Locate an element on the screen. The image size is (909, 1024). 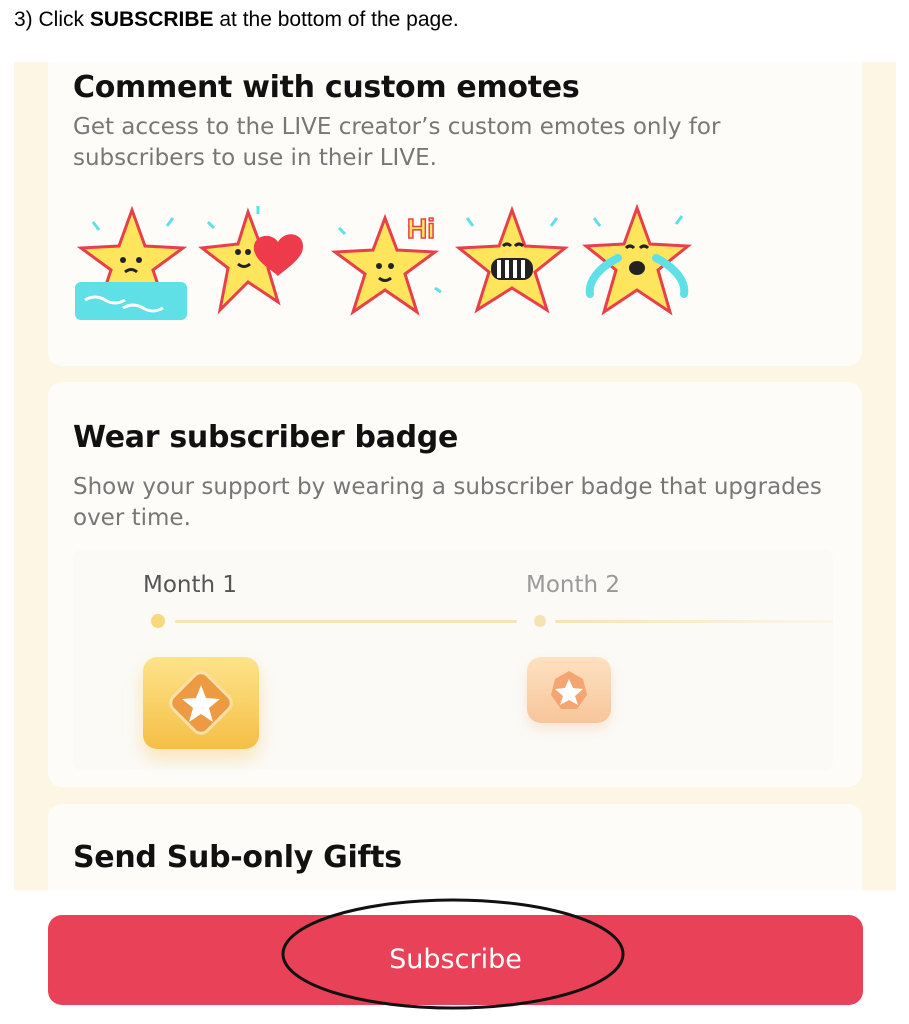
tears-of-joy-star-emote-icon is located at coordinates (637, 259).